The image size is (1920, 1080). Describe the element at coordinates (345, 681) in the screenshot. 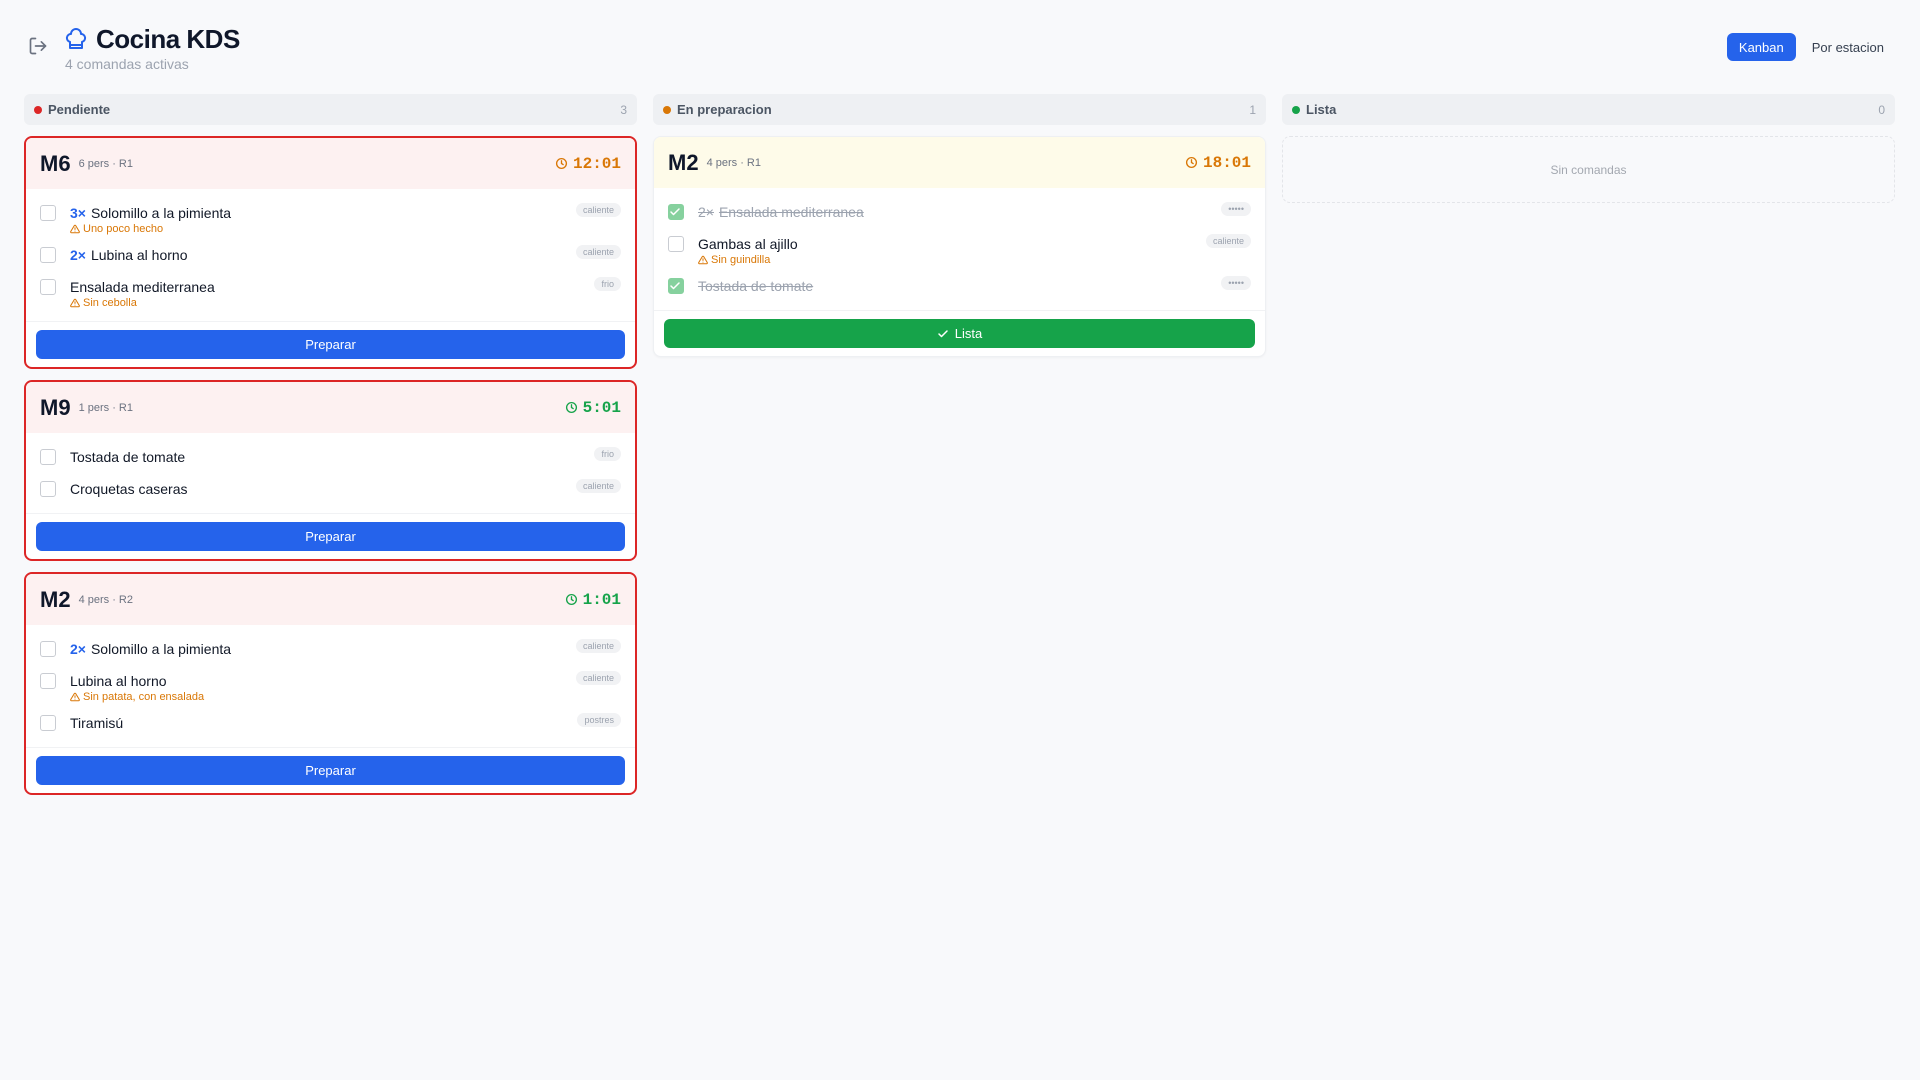

I see `item-name-line: Lubina al horno` at that location.